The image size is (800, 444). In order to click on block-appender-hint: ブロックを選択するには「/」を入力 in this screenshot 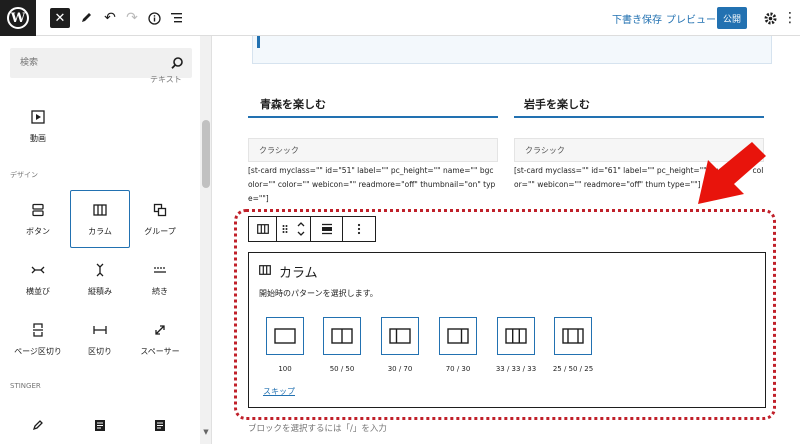, I will do `click(317, 428)`.